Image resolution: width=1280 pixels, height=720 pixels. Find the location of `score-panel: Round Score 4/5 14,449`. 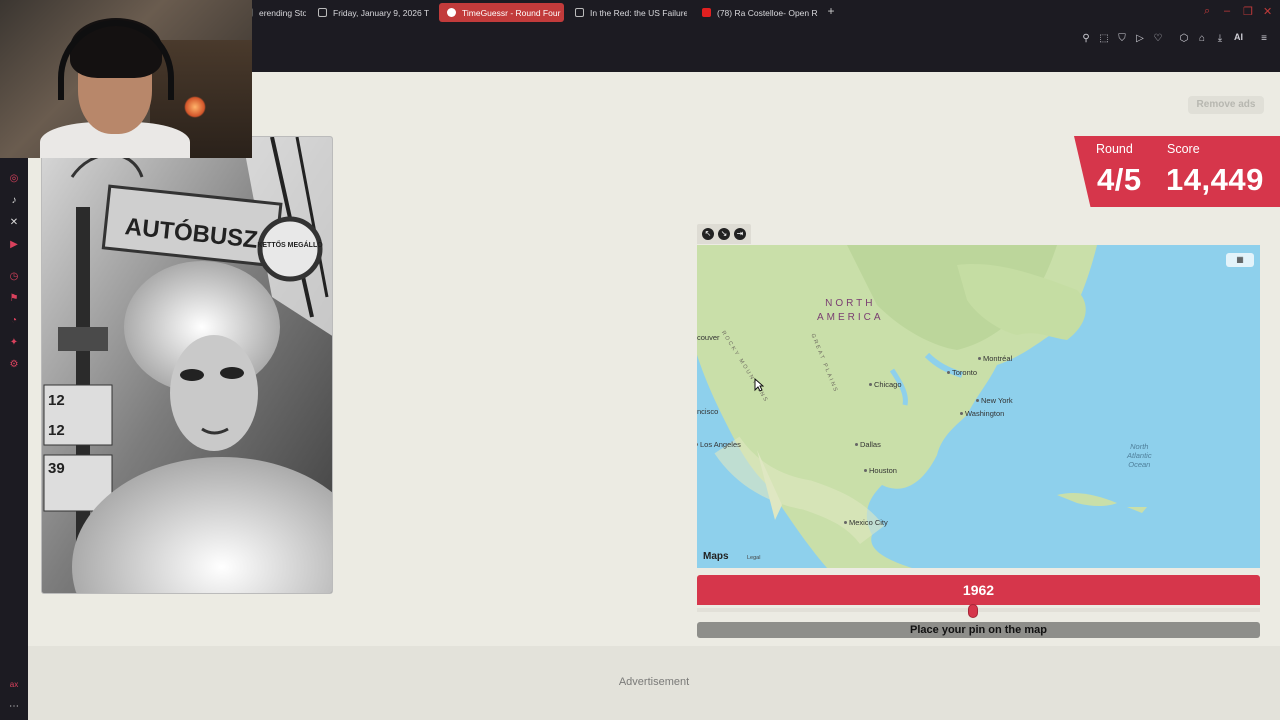

score-panel: Round Score 4/5 14,449 is located at coordinates (1177, 171).